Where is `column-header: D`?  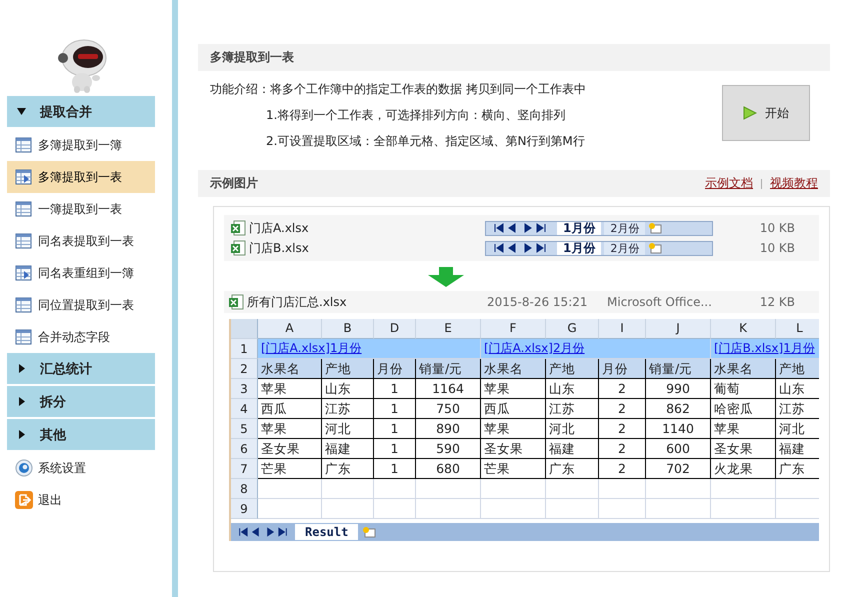
column-header: D is located at coordinates (395, 329).